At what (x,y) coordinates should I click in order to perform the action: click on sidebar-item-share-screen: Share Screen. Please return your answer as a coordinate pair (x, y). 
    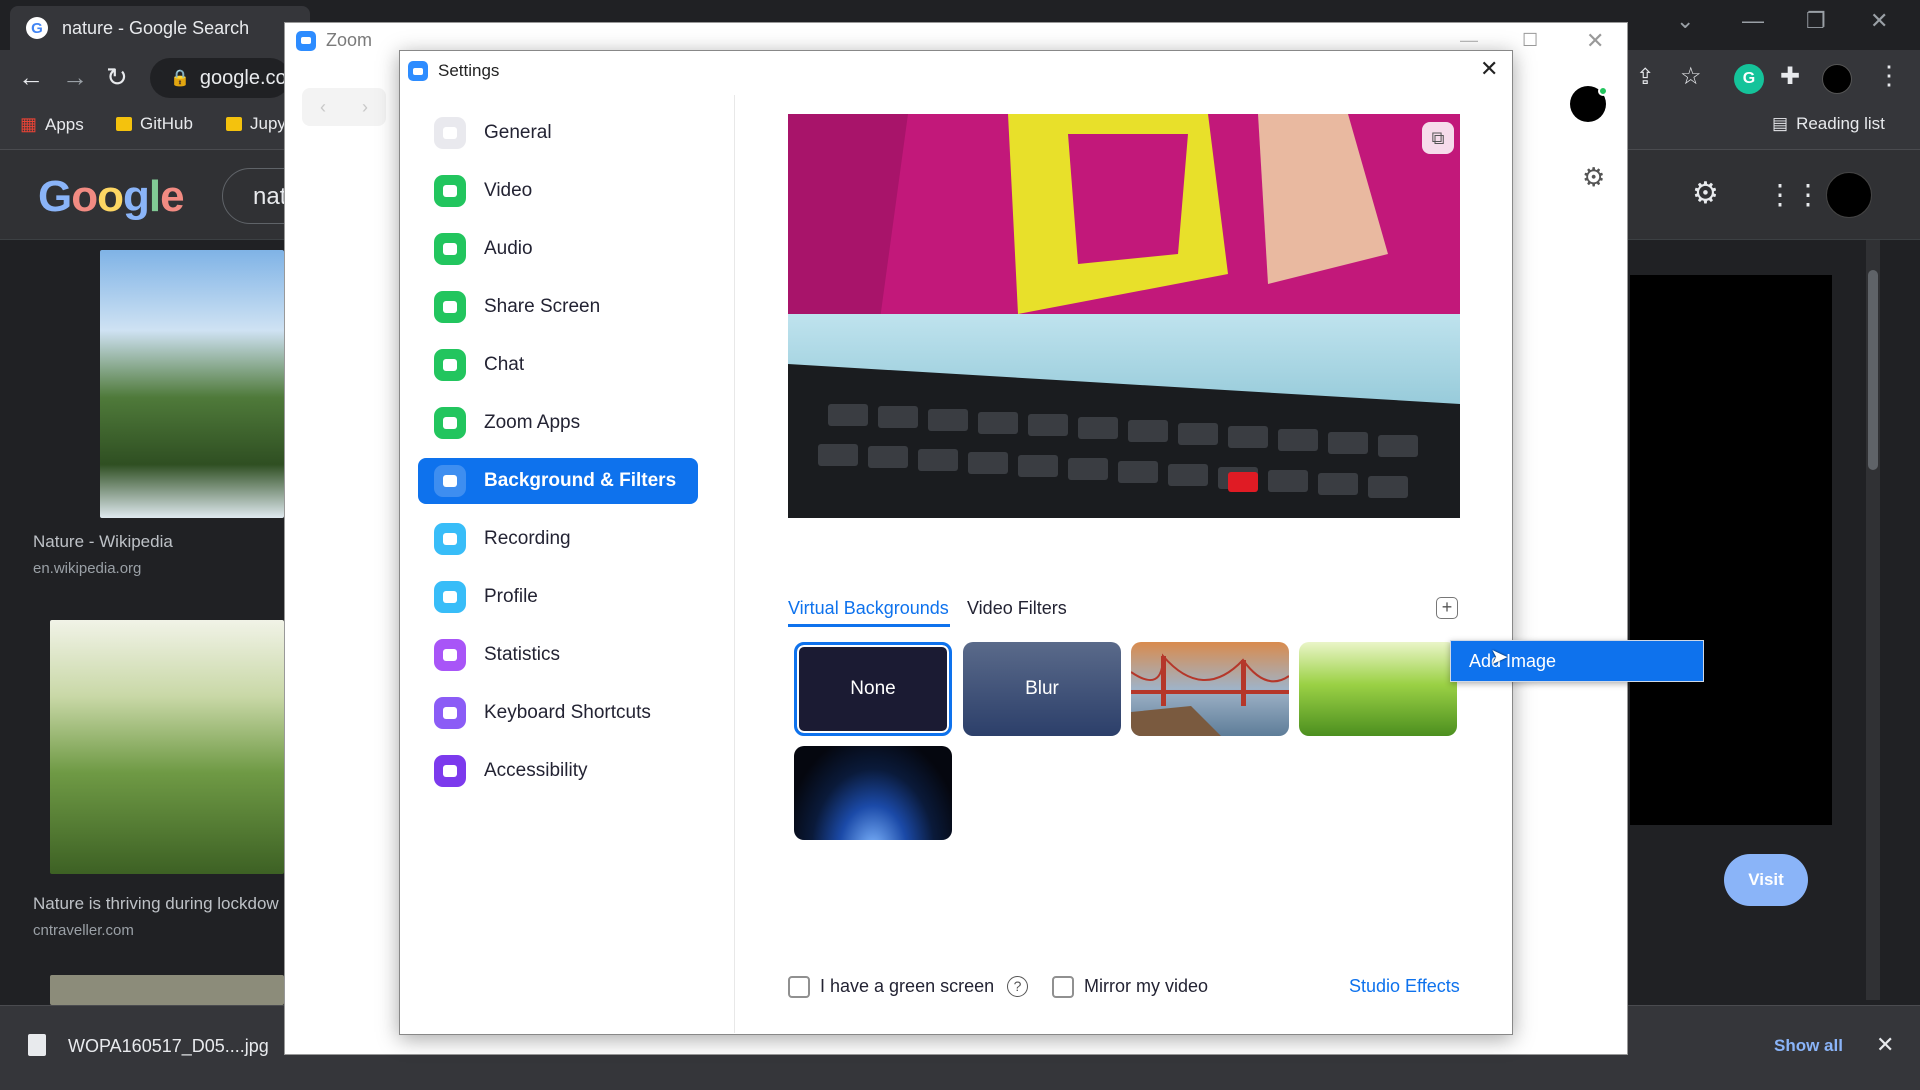
    Looking at the image, I should click on (558, 307).